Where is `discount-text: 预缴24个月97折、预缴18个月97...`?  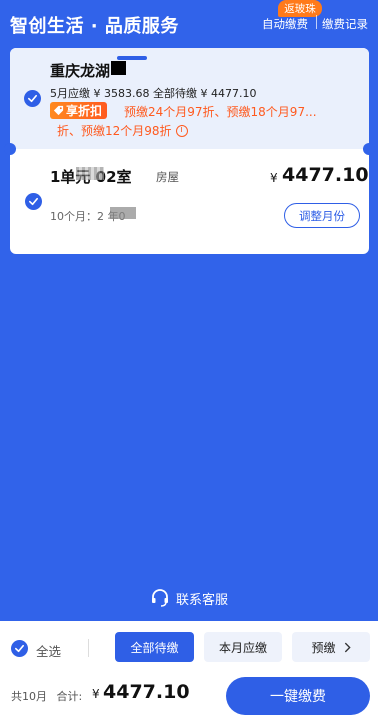 discount-text: 预缴24个月97折、预缴18个月97... is located at coordinates (220, 112).